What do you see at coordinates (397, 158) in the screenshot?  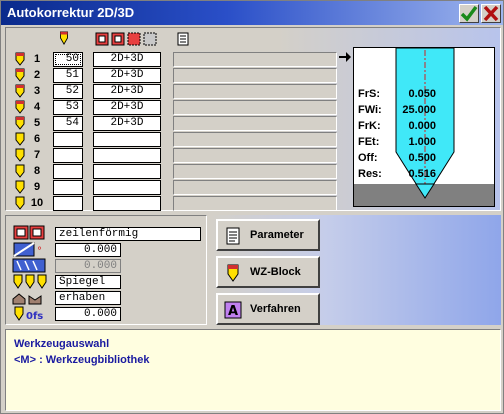 I see `preview-param-row: Off: 0.500` at bounding box center [397, 158].